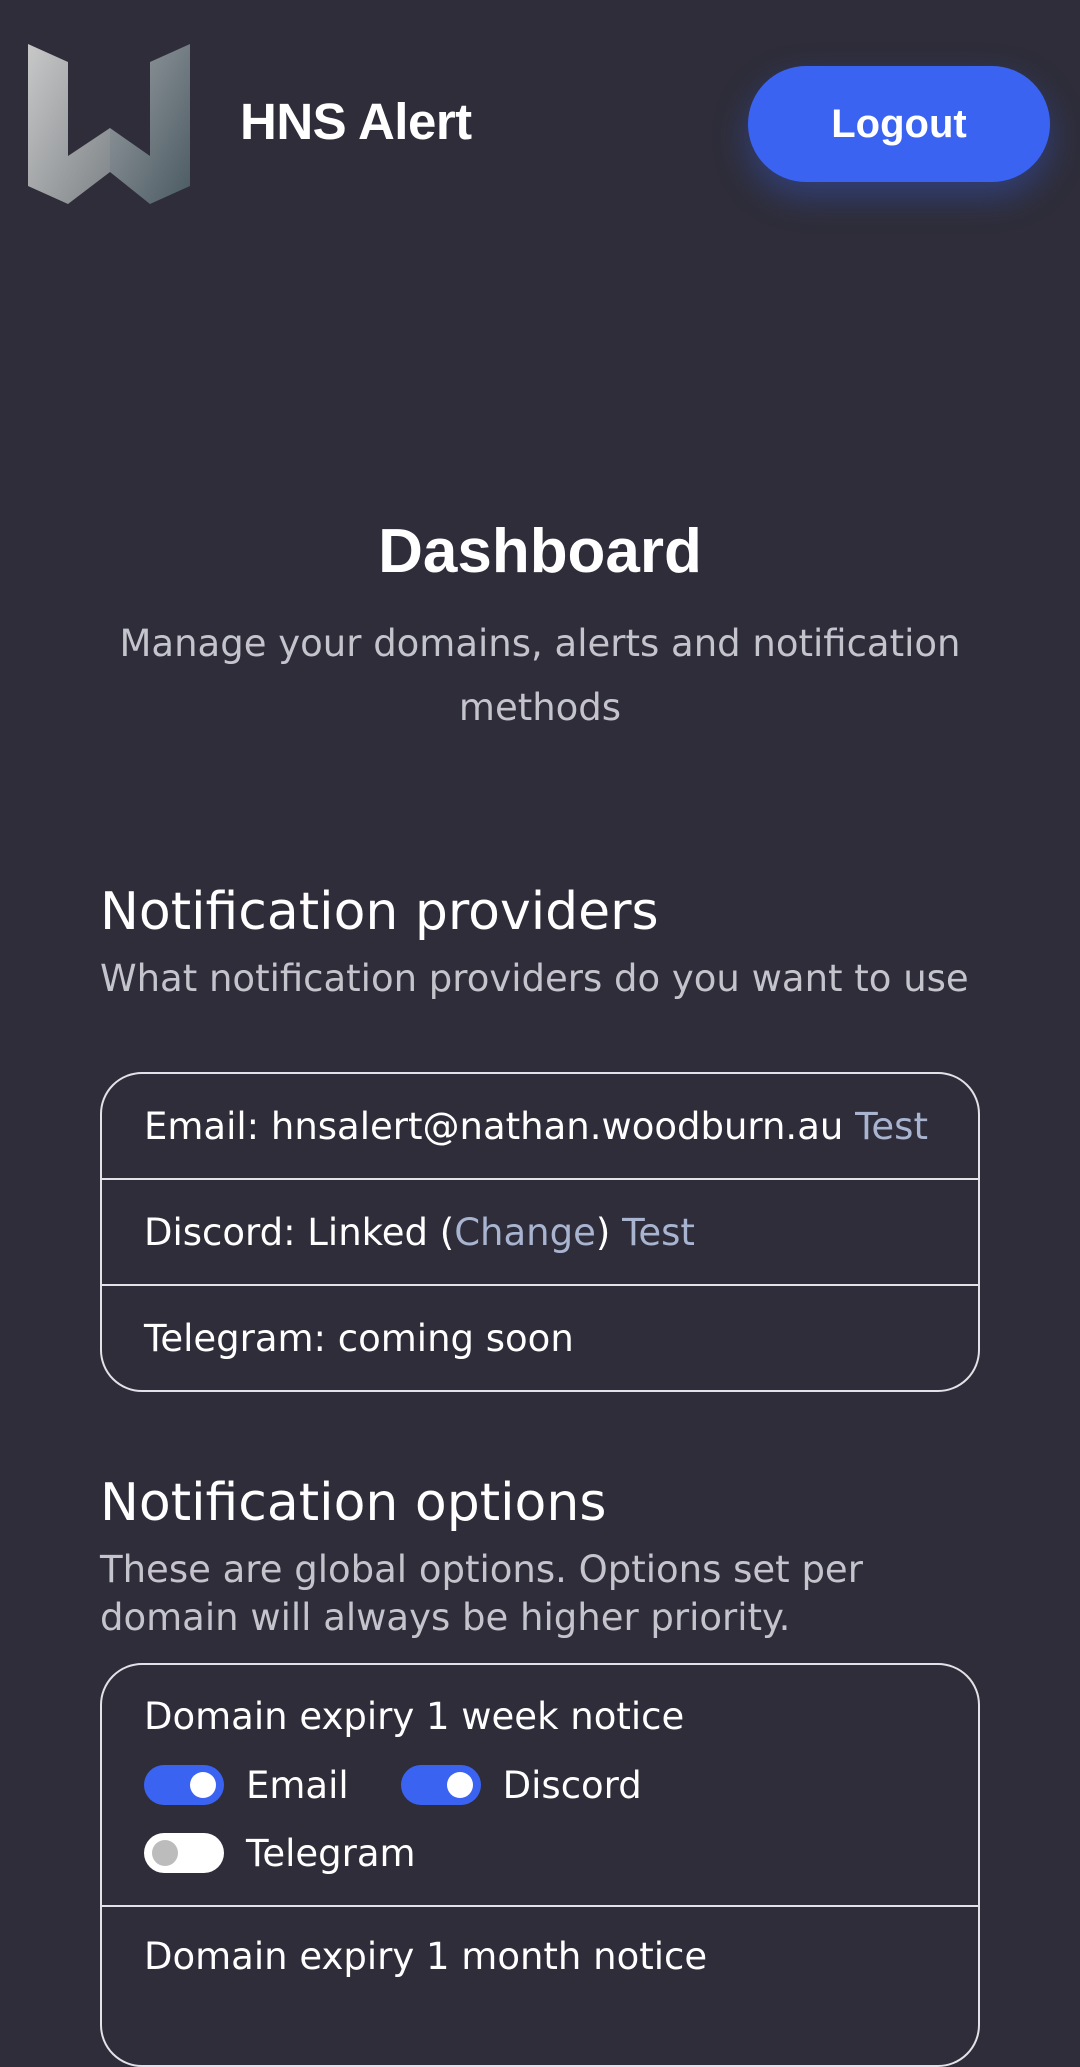 The height and width of the screenshot is (2067, 1080). Describe the element at coordinates (109, 124) in the screenshot. I see `logo-icon` at that location.